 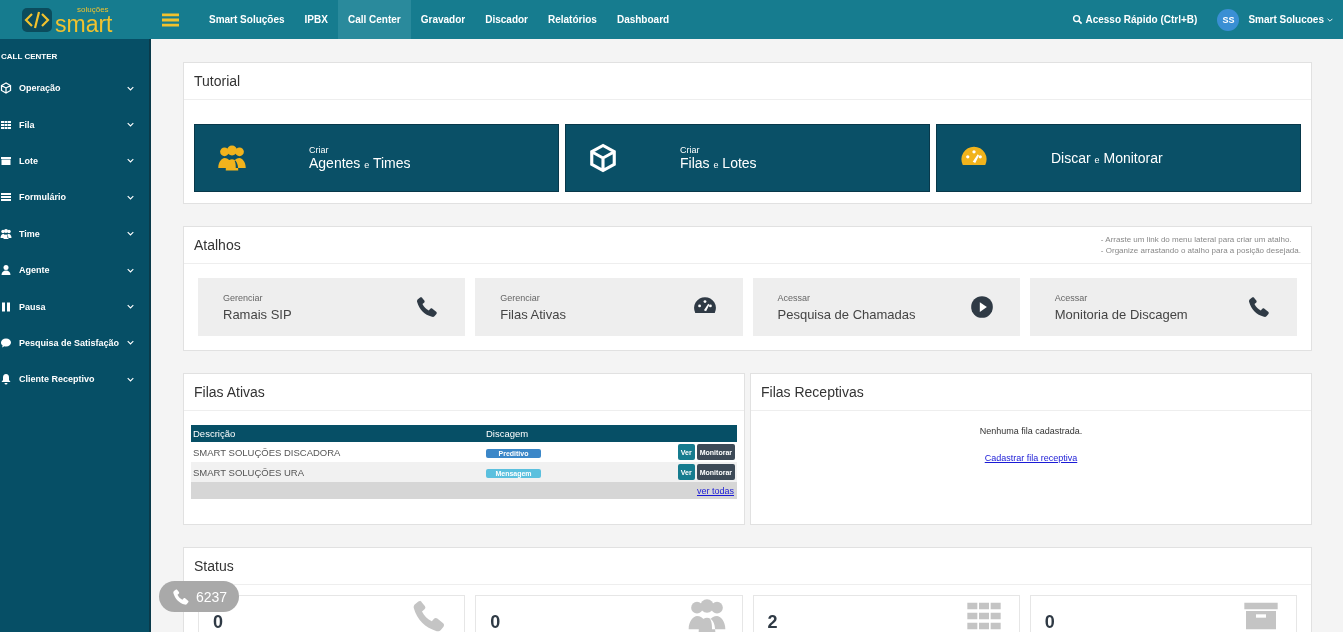 What do you see at coordinates (230, 392) in the screenshot?
I see `card-title: Filas Ativas` at bounding box center [230, 392].